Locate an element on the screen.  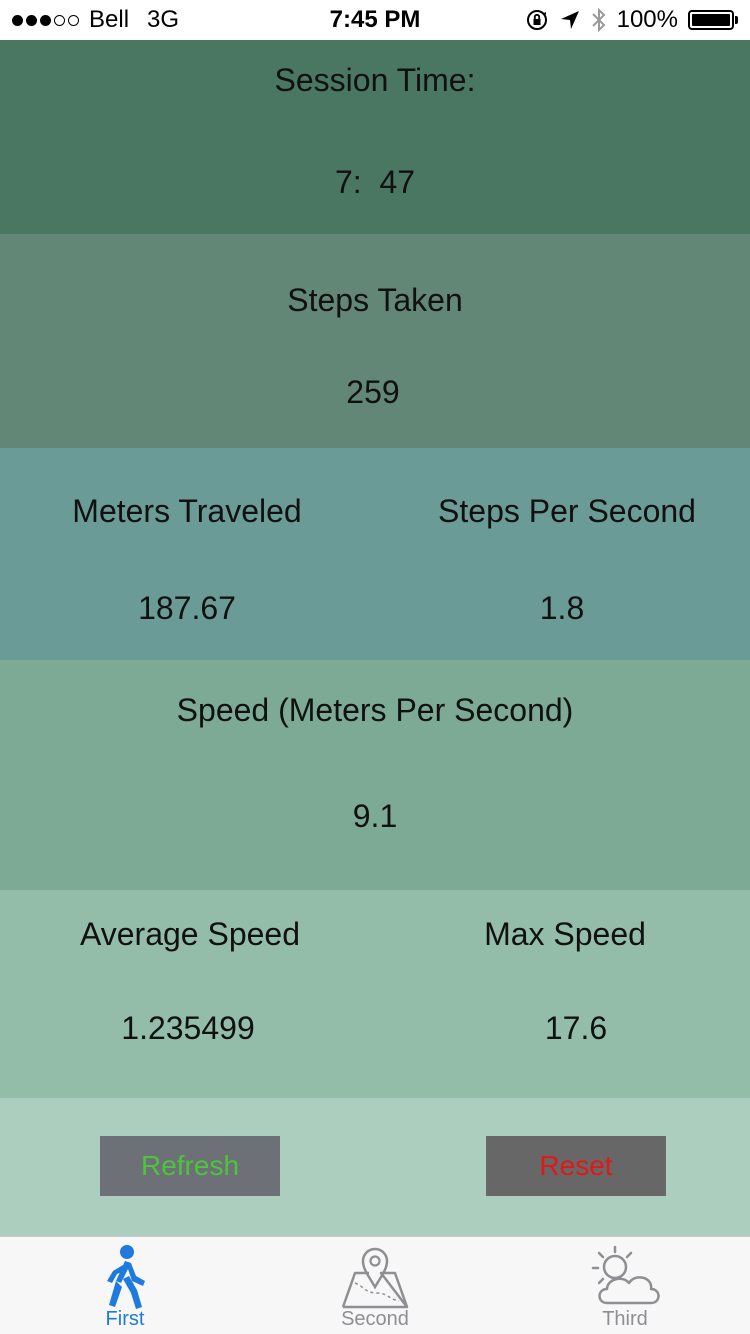
tab-second-label: Second is located at coordinates (375, 1319).